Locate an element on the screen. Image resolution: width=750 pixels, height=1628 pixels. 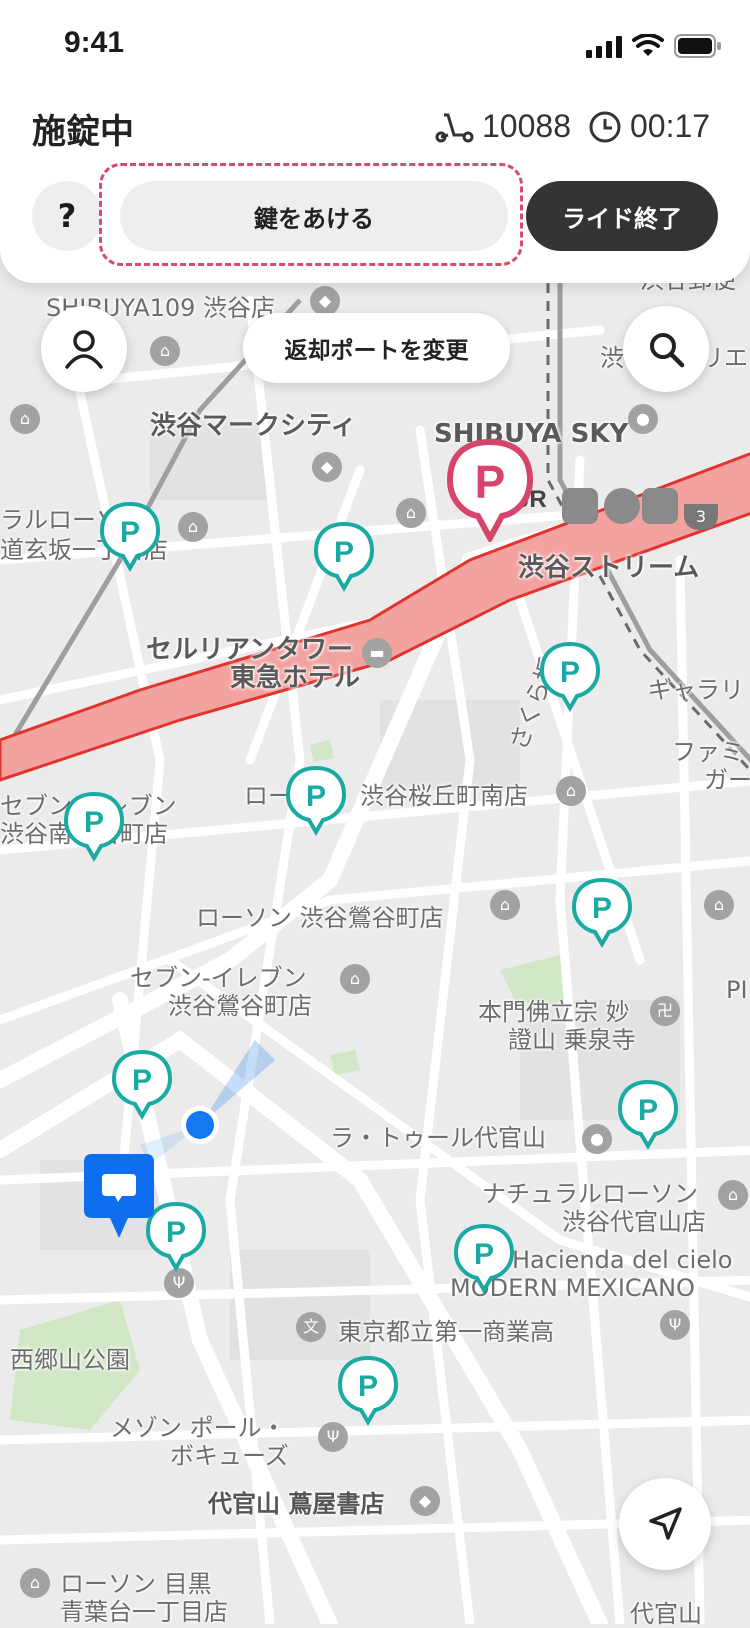
school-icon: 文 is located at coordinates (311, 1327).